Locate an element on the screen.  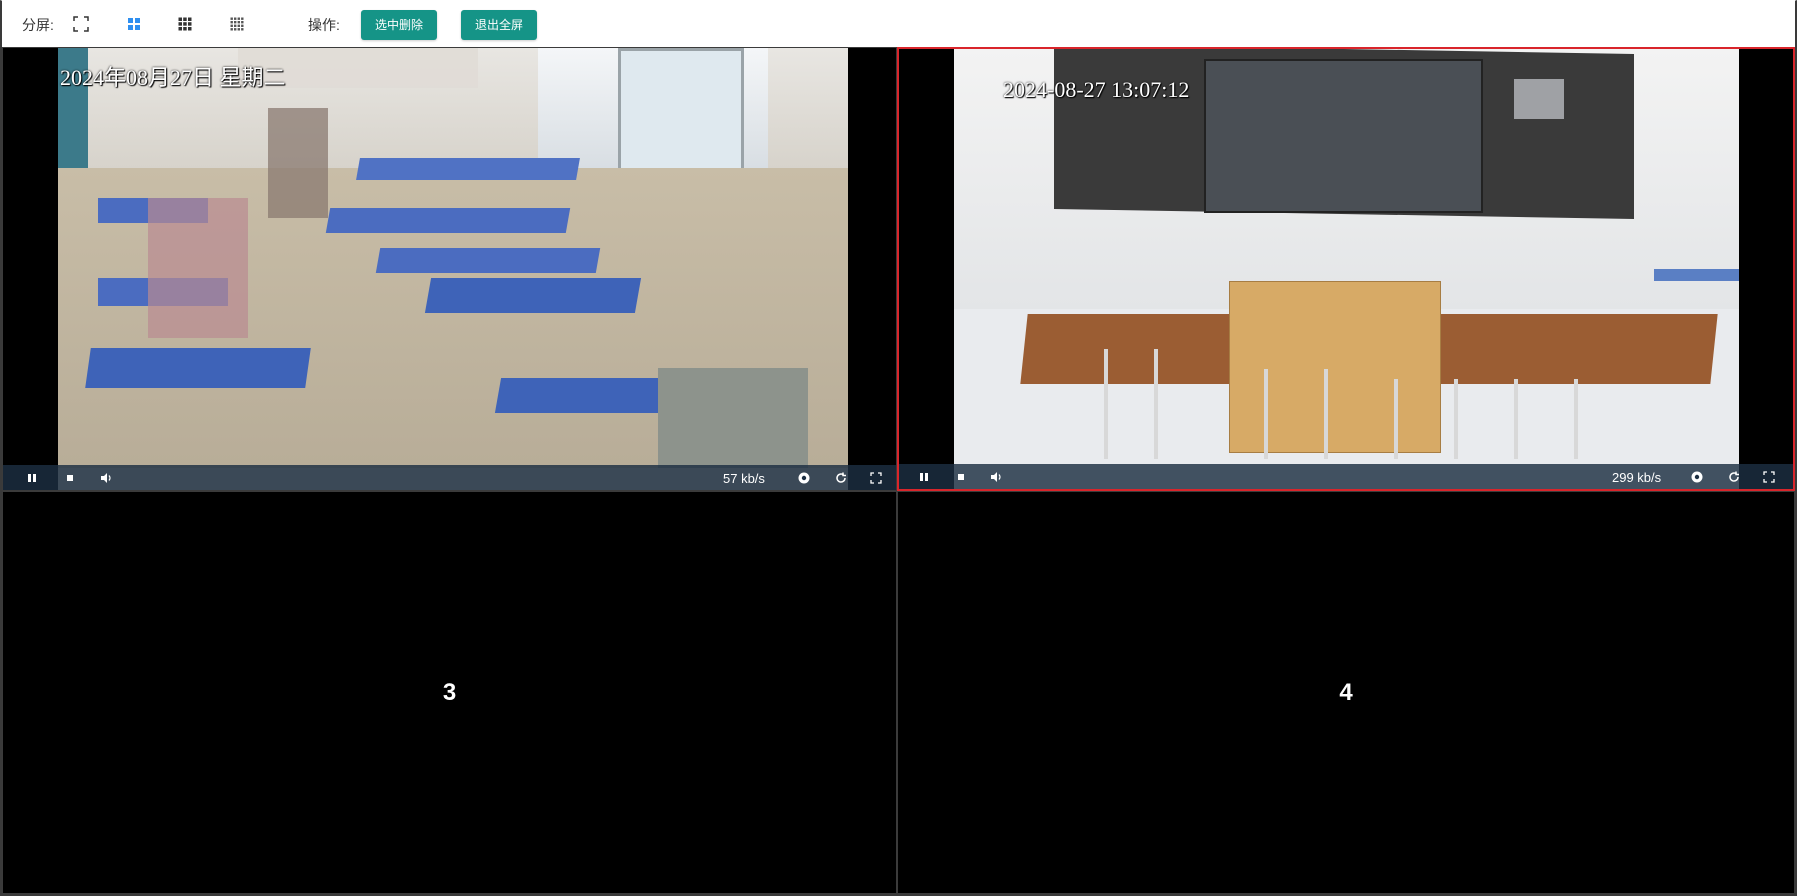
grid-3x3-icon is located at coordinates (185, 24).